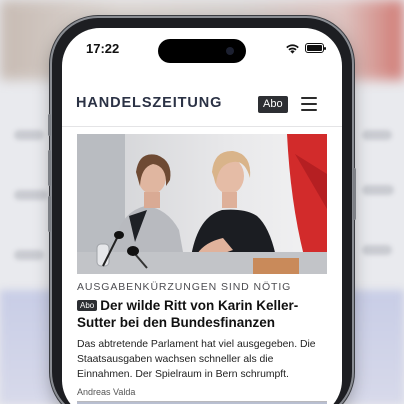 The width and height of the screenshot is (404, 404). What do you see at coordinates (202, 126) in the screenshot?
I see `header-divider` at bounding box center [202, 126].